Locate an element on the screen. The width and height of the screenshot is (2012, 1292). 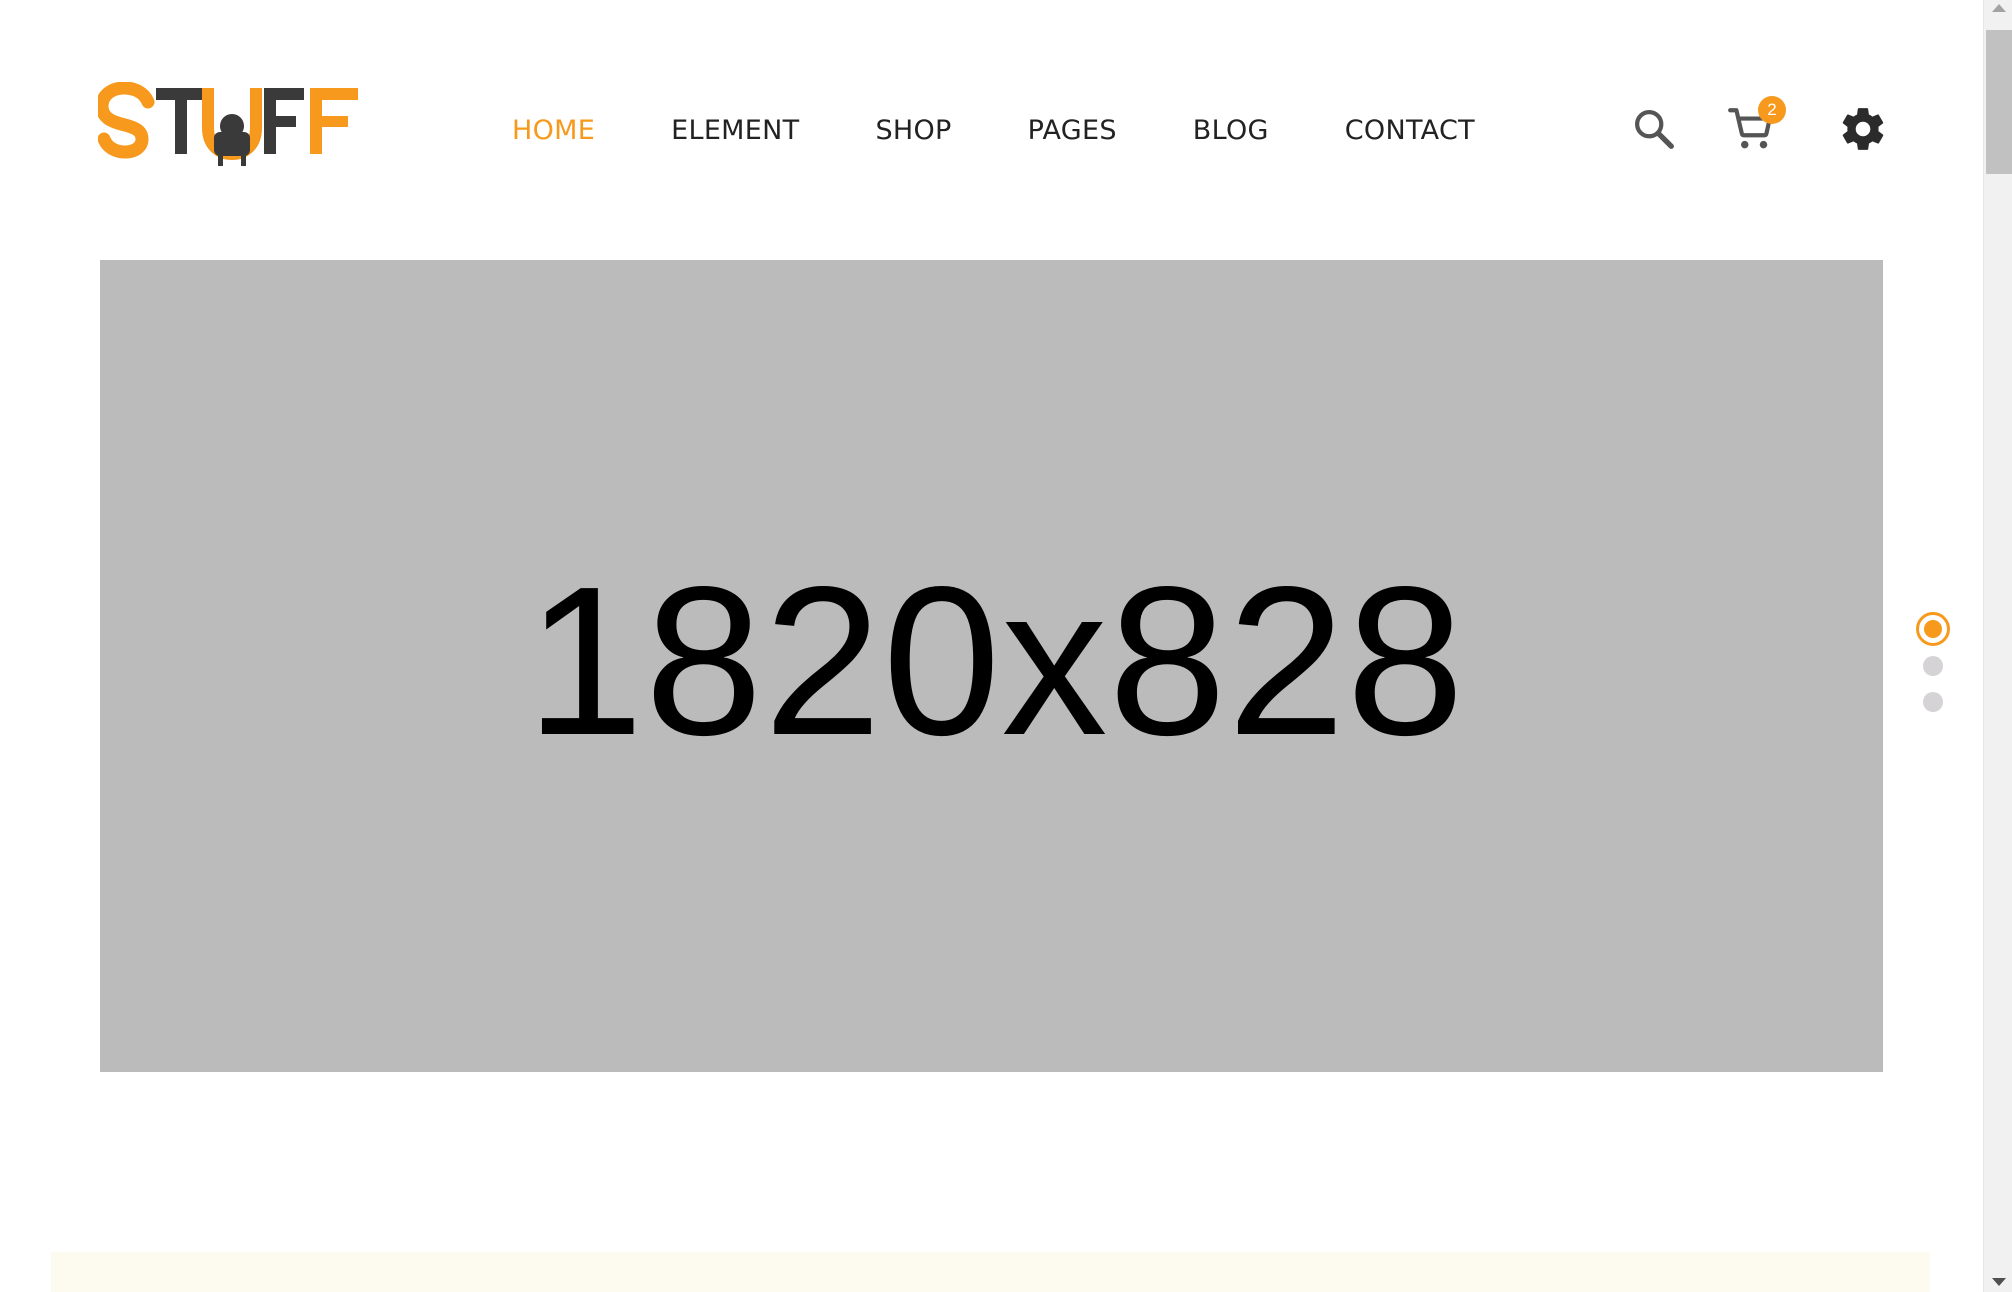
scrollbar-thumb is located at coordinates (1999, 102).